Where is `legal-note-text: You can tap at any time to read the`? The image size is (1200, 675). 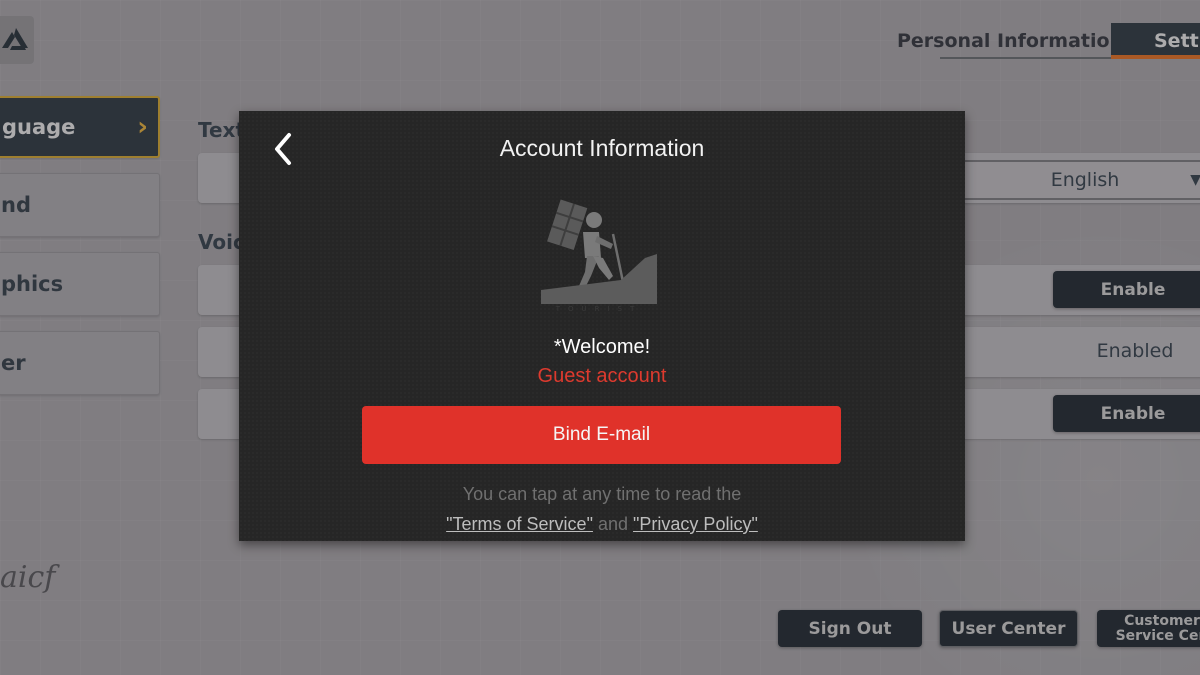 legal-note-text: You can tap at any time to read the is located at coordinates (602, 494).